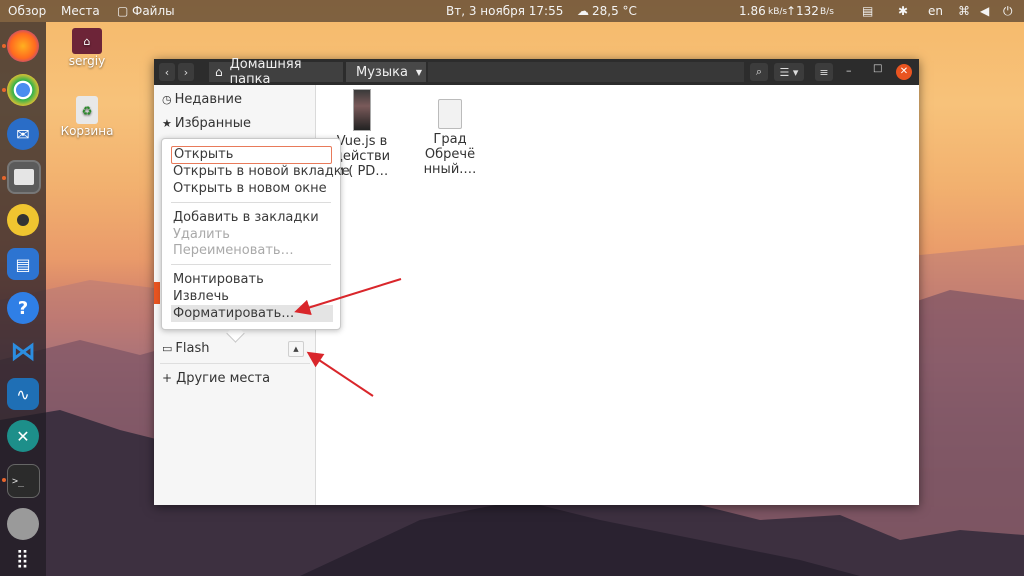 This screenshot has height=576, width=1024. What do you see at coordinates (807, 11) in the screenshot?
I see `net-up-value: 132` at bounding box center [807, 11].